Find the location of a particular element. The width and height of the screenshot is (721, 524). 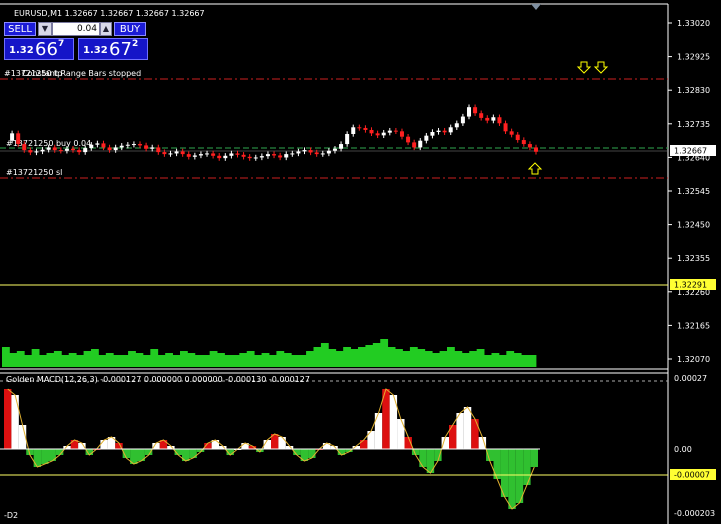

buy-button: BUY is located at coordinates (130, 29).